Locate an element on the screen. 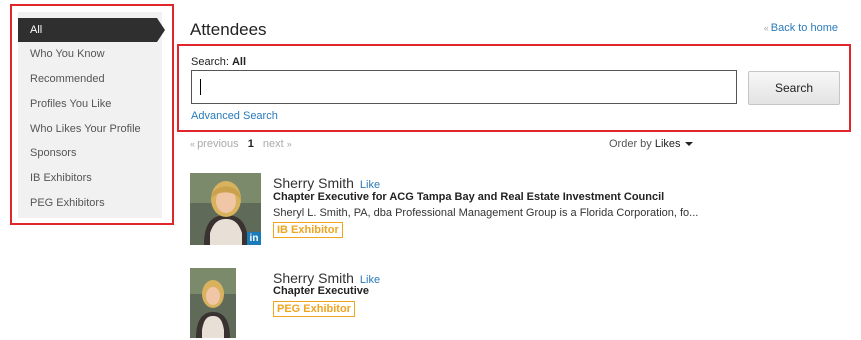 The width and height of the screenshot is (861, 340). prev-arrow-icon: ‹‹ is located at coordinates (192, 144).